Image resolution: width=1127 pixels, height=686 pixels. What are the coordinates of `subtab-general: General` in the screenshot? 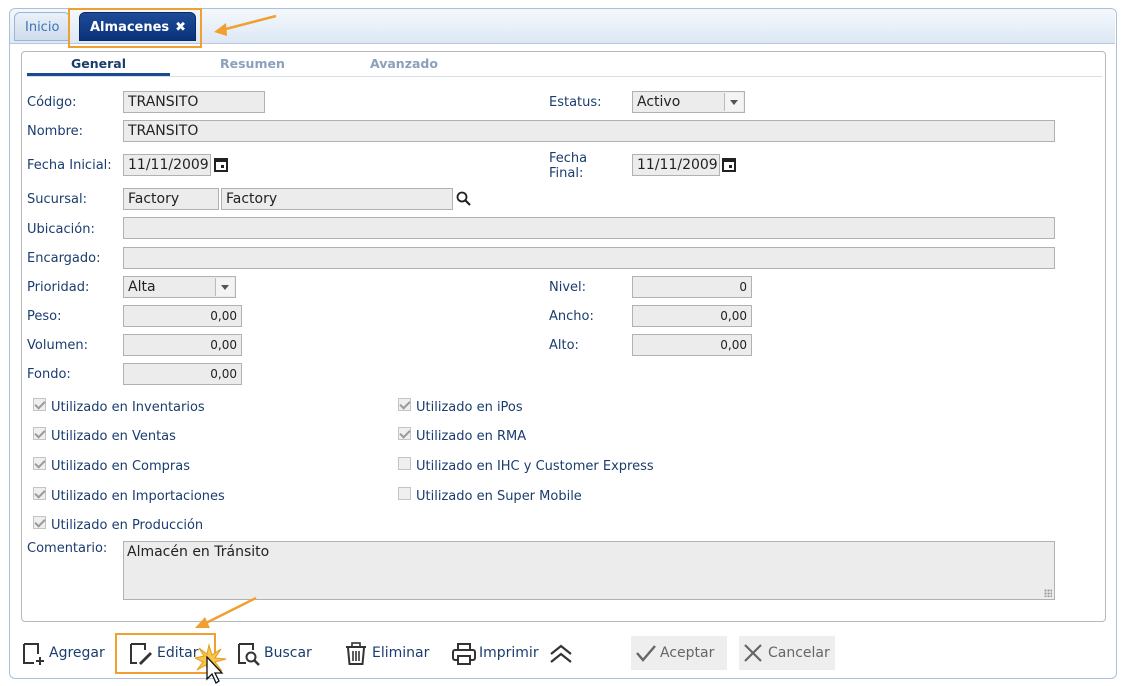 It's located at (98, 63).